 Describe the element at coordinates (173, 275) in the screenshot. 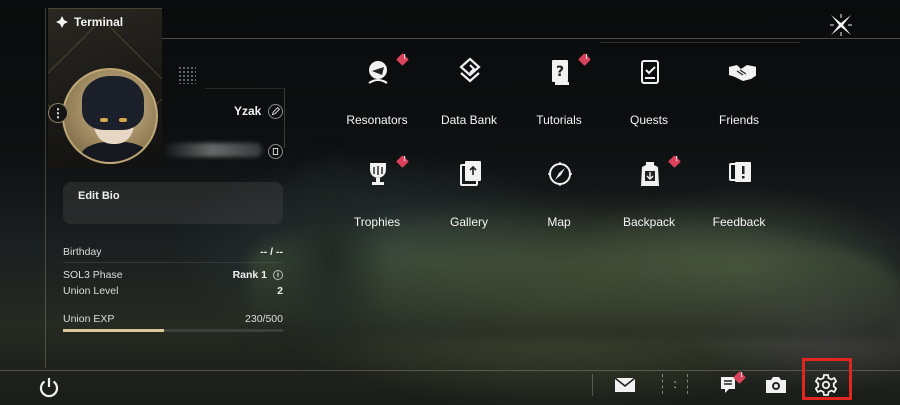

I see `stat-sol3-phase: SOL3 Phase Rank 1 i` at that location.